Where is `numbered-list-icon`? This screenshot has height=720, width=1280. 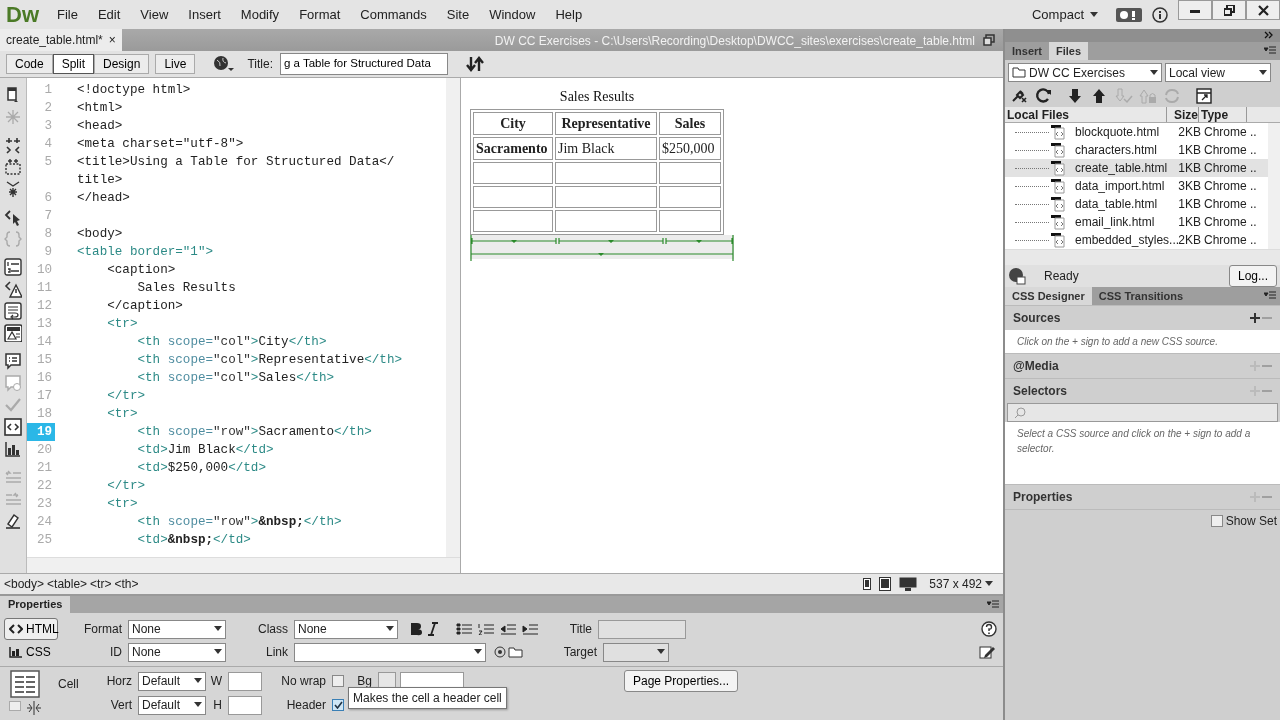 numbered-list-icon is located at coordinates (13, 267).